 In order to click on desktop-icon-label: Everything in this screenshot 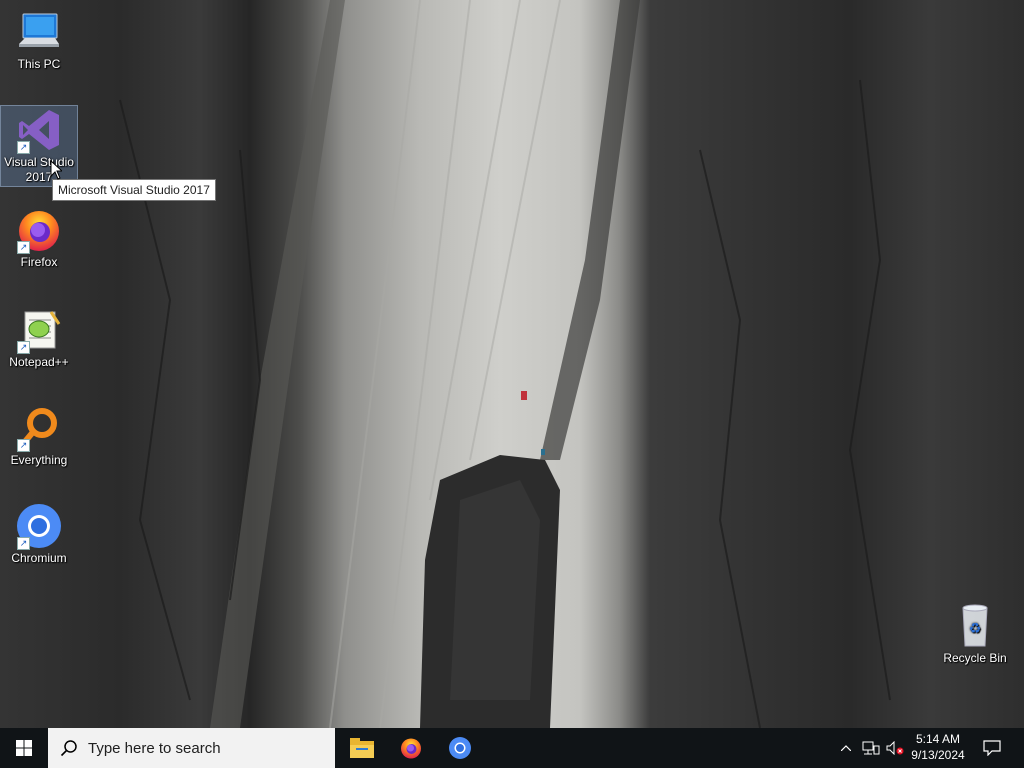, I will do `click(39, 460)`.